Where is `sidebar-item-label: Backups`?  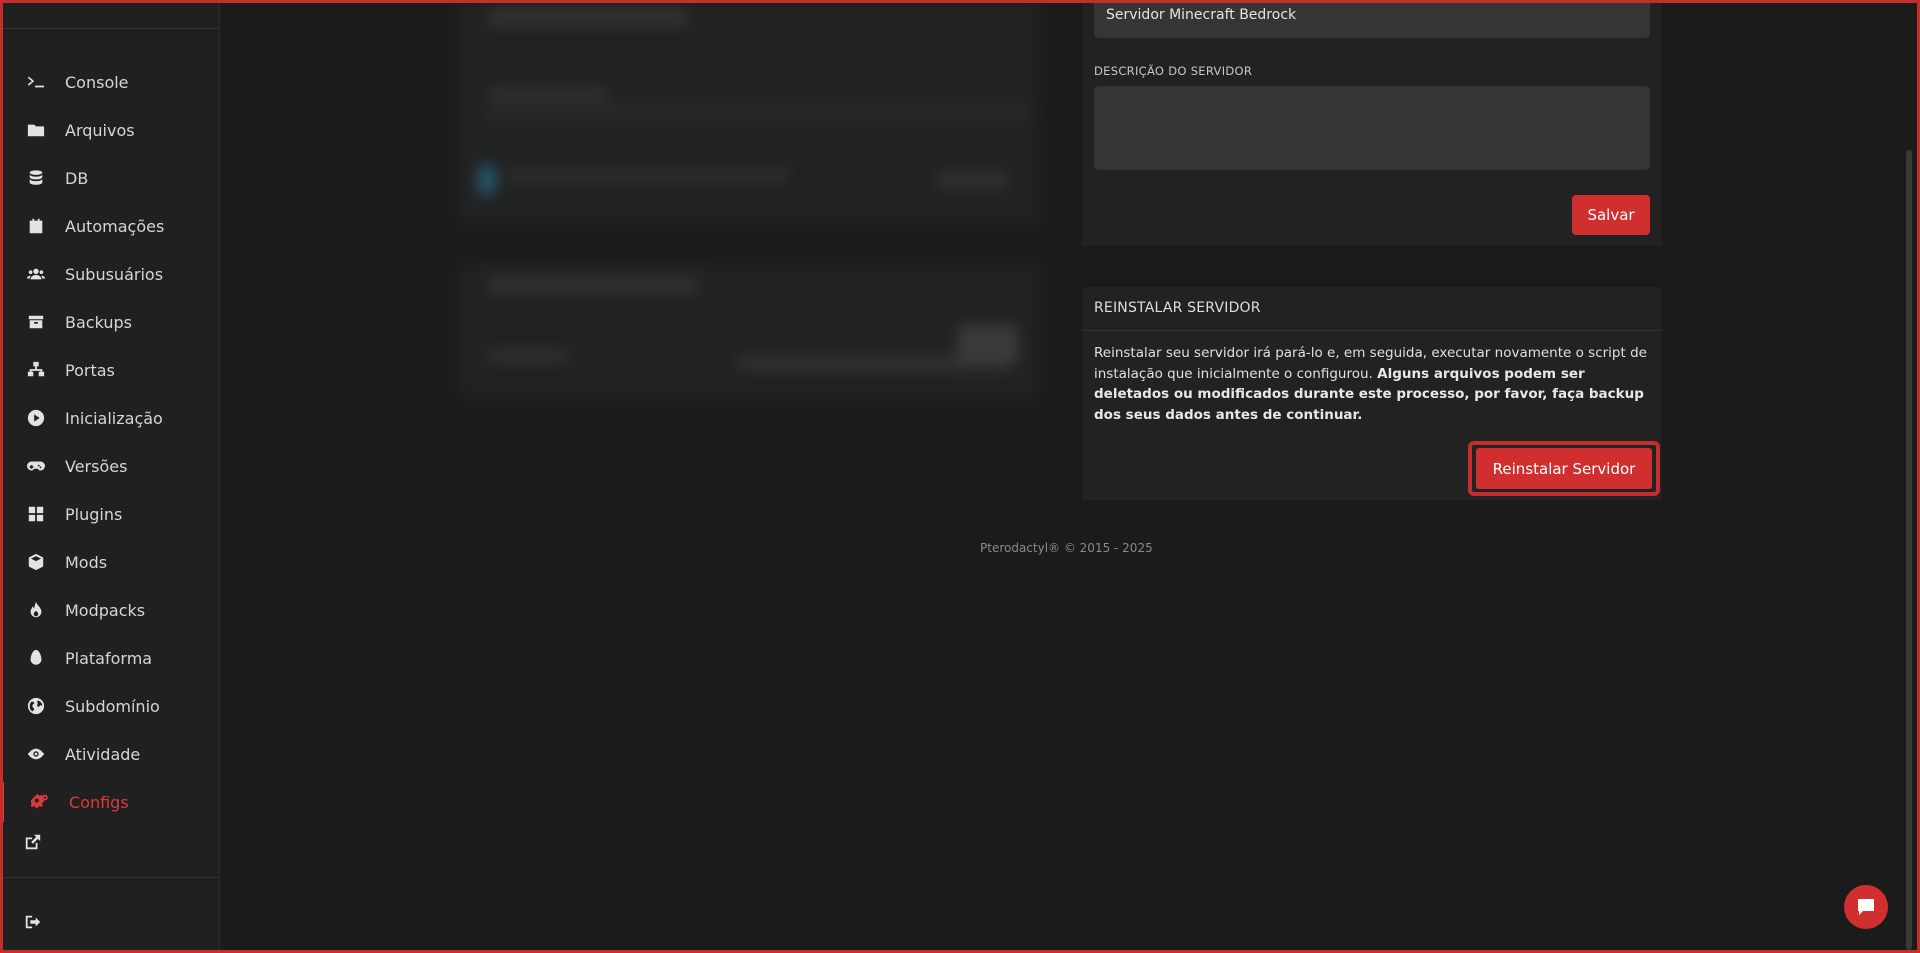
sidebar-item-label: Backups is located at coordinates (98, 322).